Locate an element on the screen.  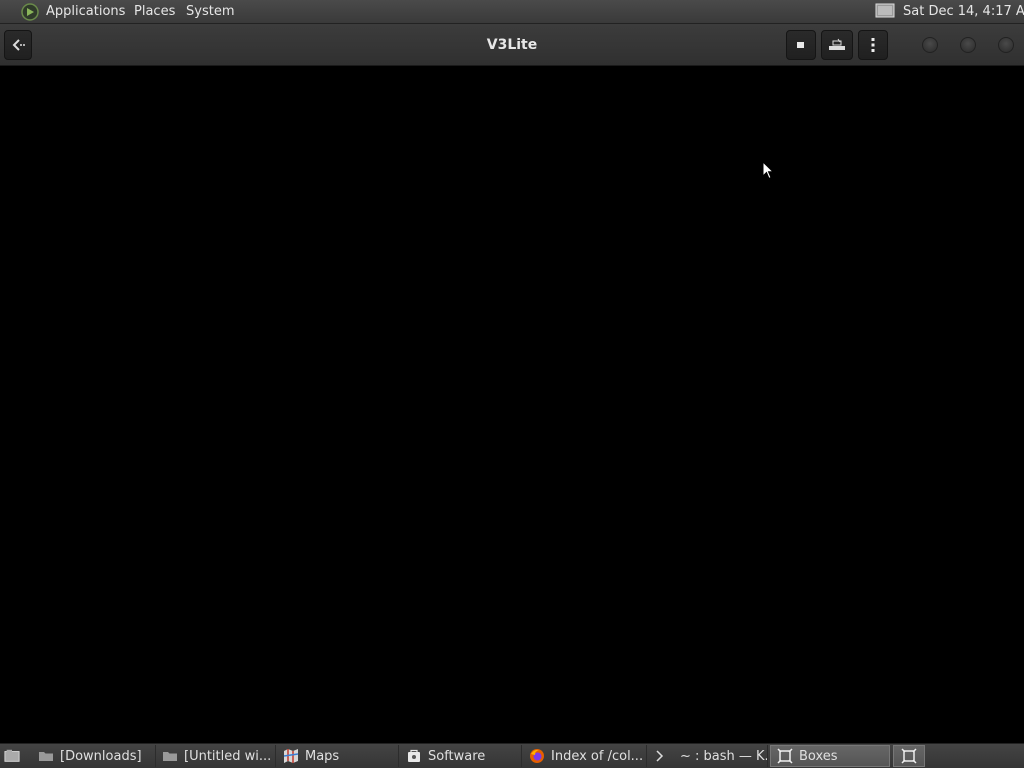
maximize-window-button is located at coordinates (968, 45).